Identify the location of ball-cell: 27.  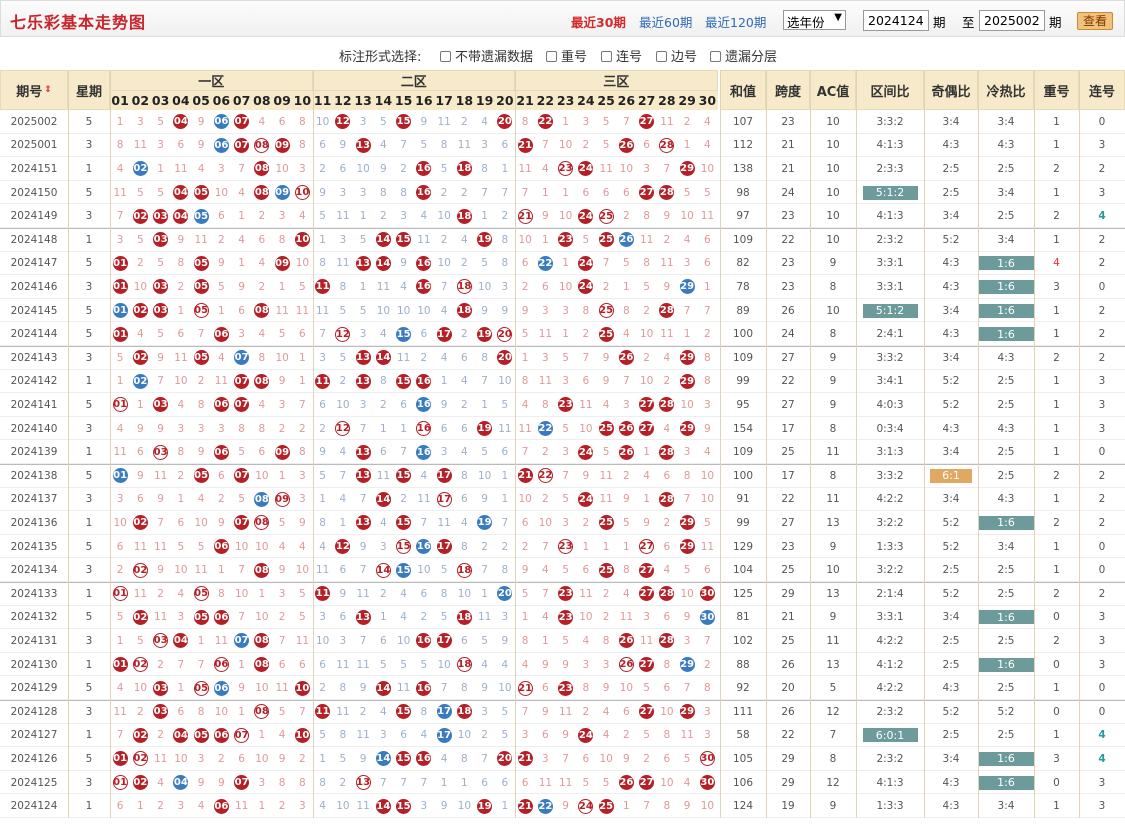
(647, 570).